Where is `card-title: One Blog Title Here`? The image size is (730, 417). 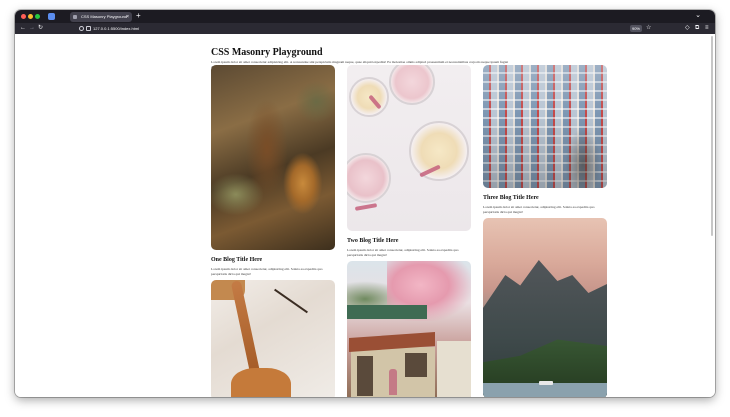 card-title: One Blog Title Here is located at coordinates (237, 260).